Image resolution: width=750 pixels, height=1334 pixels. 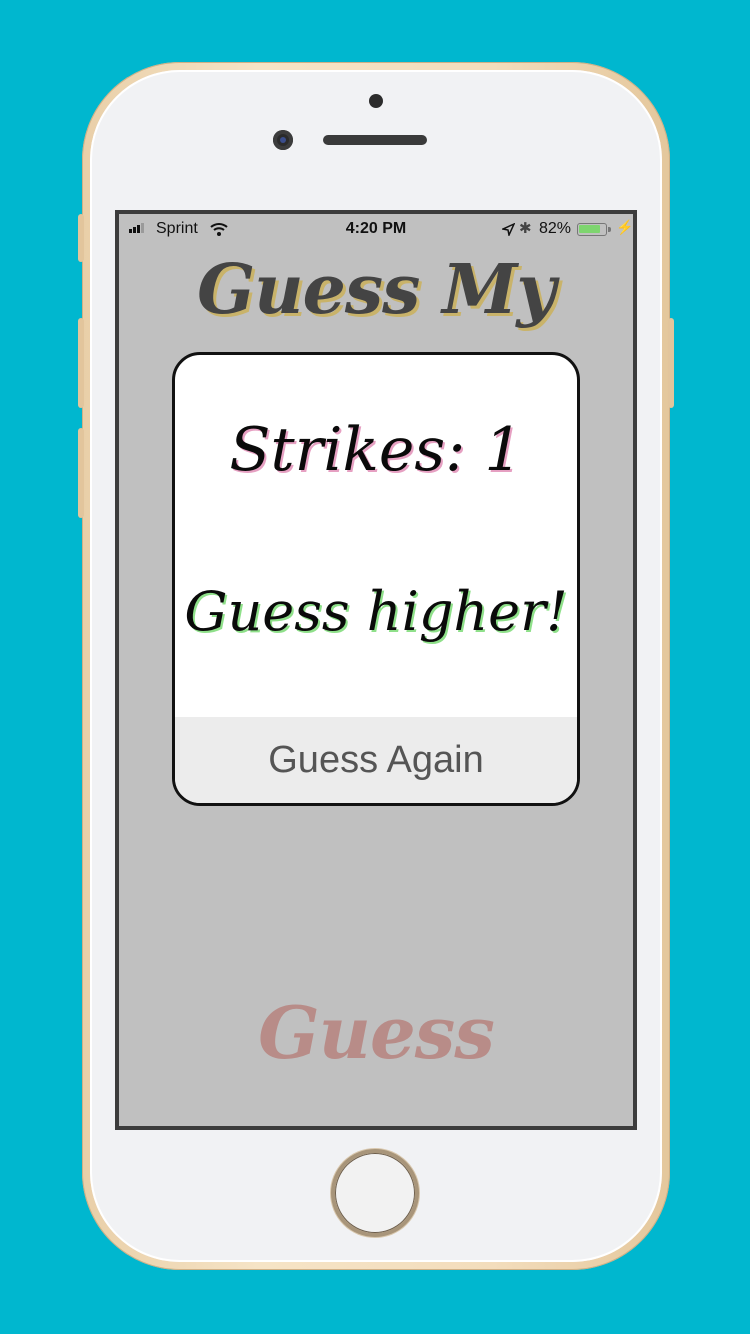 What do you see at coordinates (375, 1193) in the screenshot?
I see `home-button` at bounding box center [375, 1193].